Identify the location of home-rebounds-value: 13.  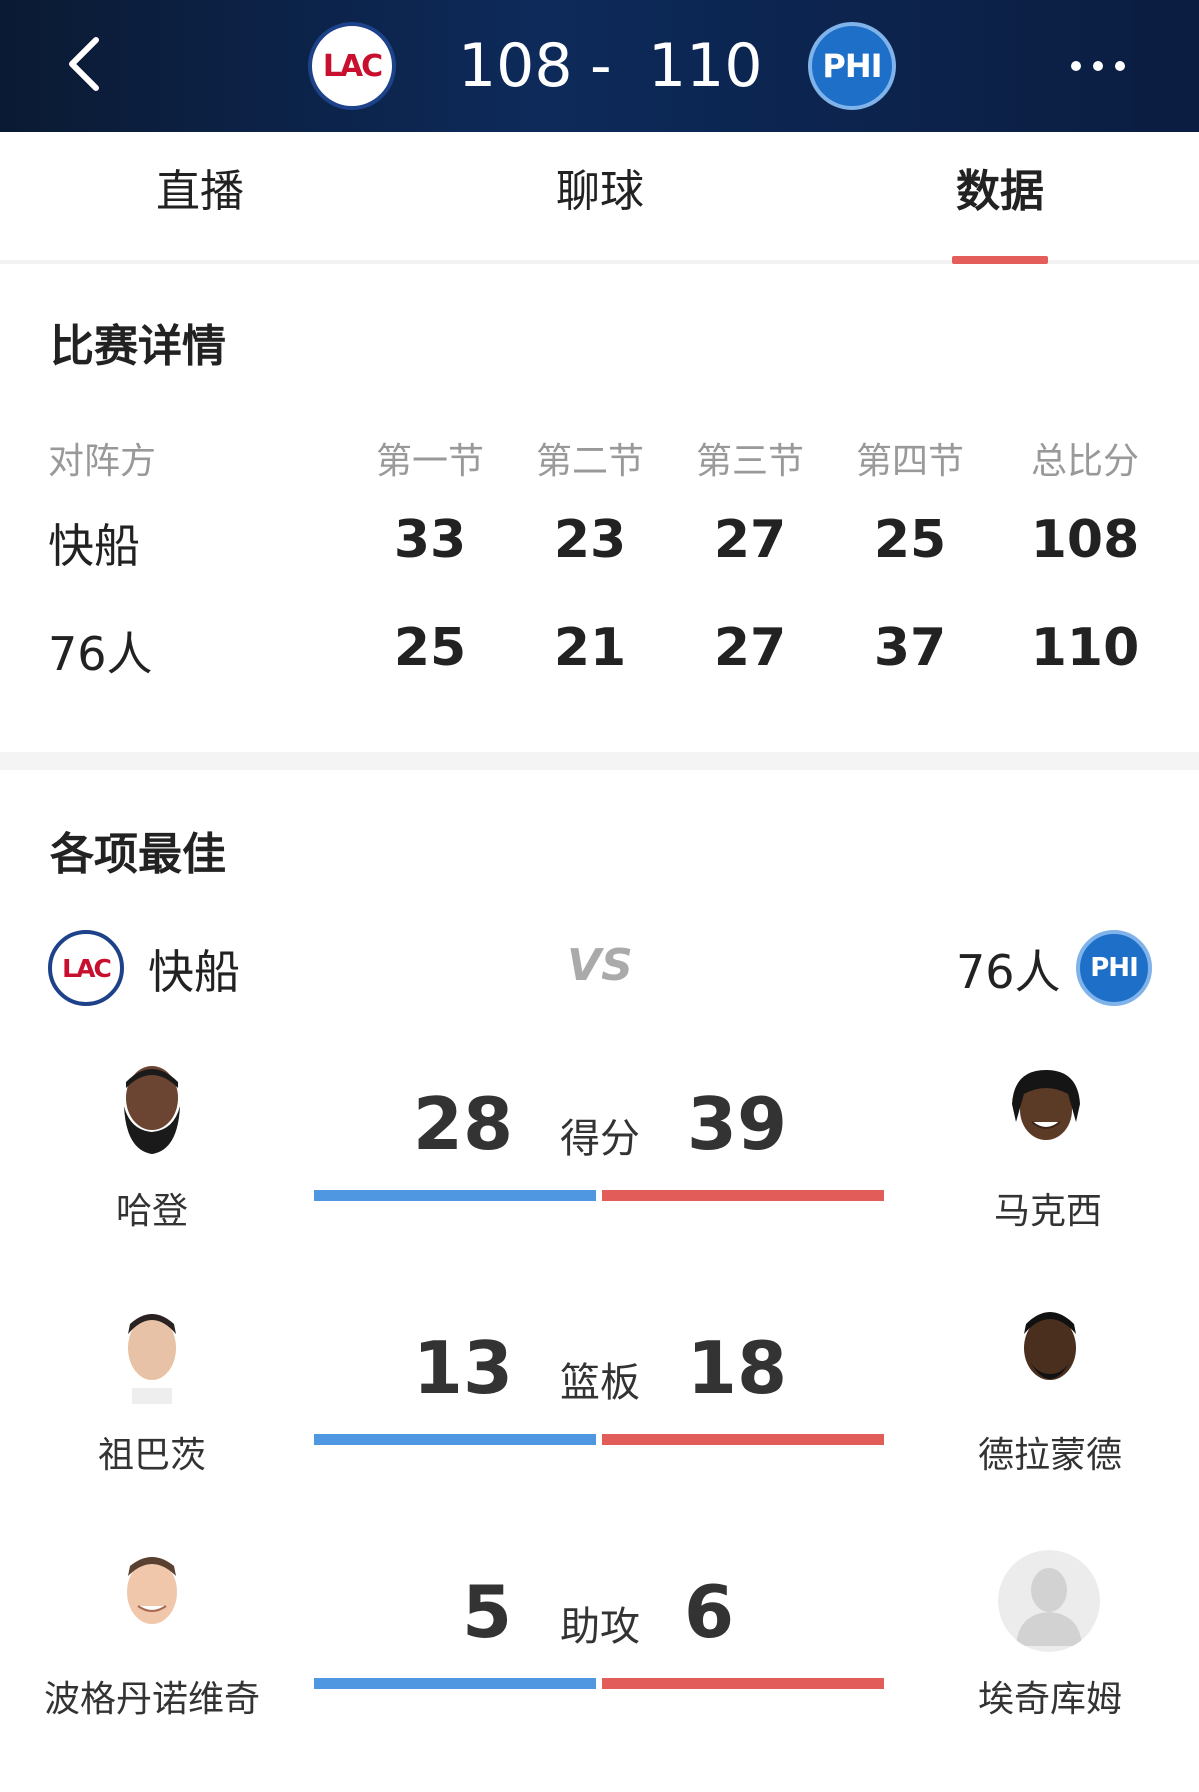
(463, 1368).